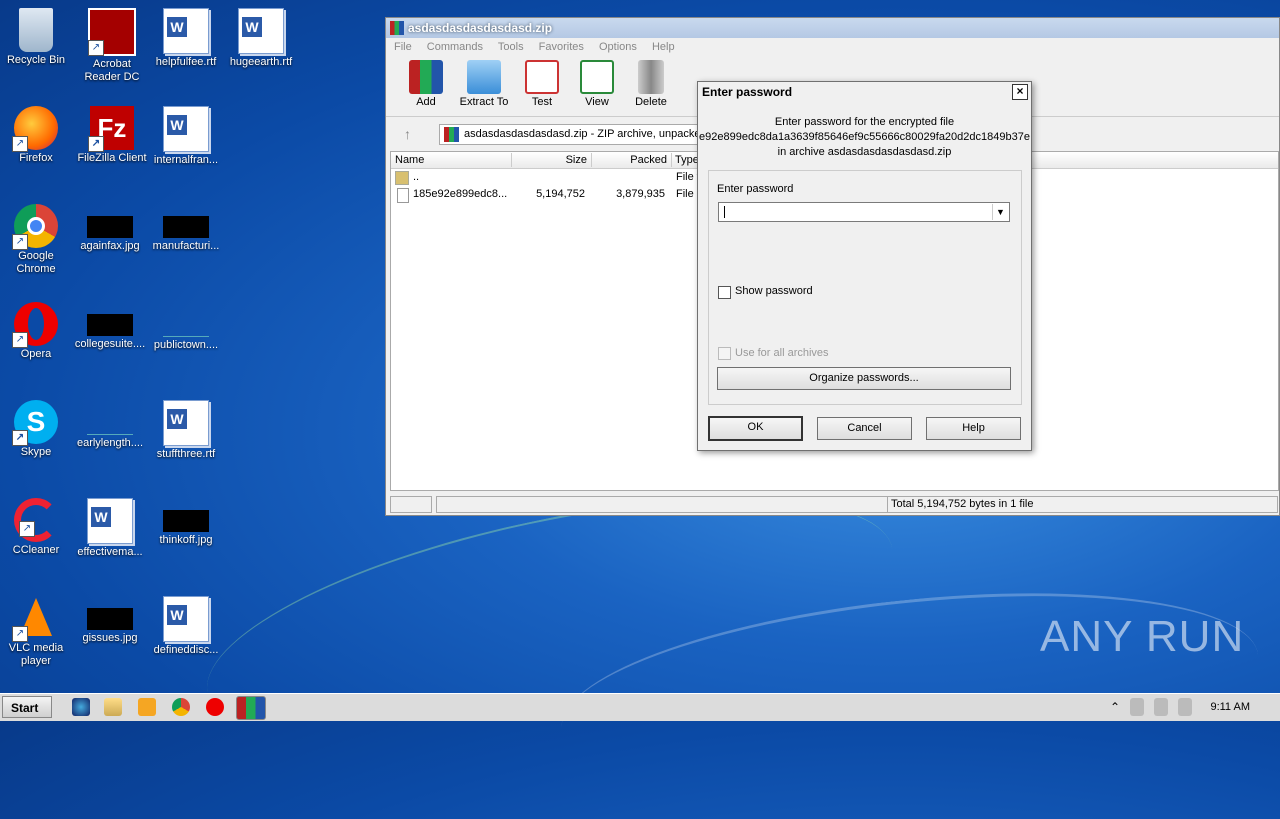  I want to click on opera-taskbar-icon, so click(215, 707).